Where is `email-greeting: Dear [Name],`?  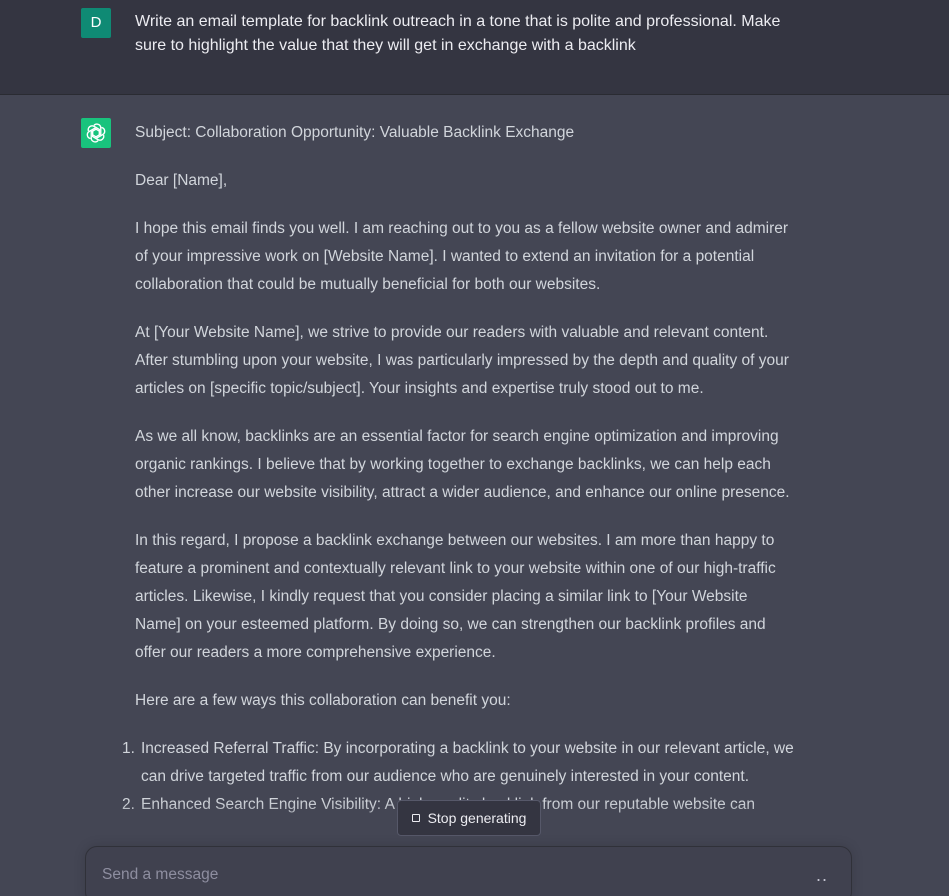 email-greeting: Dear [Name], is located at coordinates (181, 180).